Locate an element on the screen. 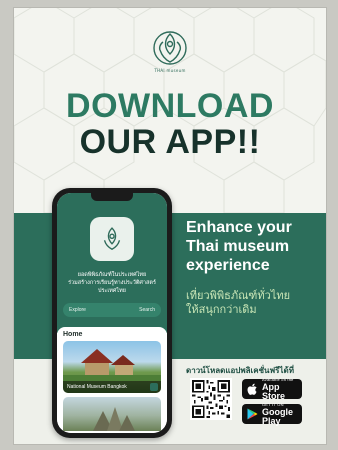 This screenshot has width=338, height=450. qr-code is located at coordinates (211, 399).